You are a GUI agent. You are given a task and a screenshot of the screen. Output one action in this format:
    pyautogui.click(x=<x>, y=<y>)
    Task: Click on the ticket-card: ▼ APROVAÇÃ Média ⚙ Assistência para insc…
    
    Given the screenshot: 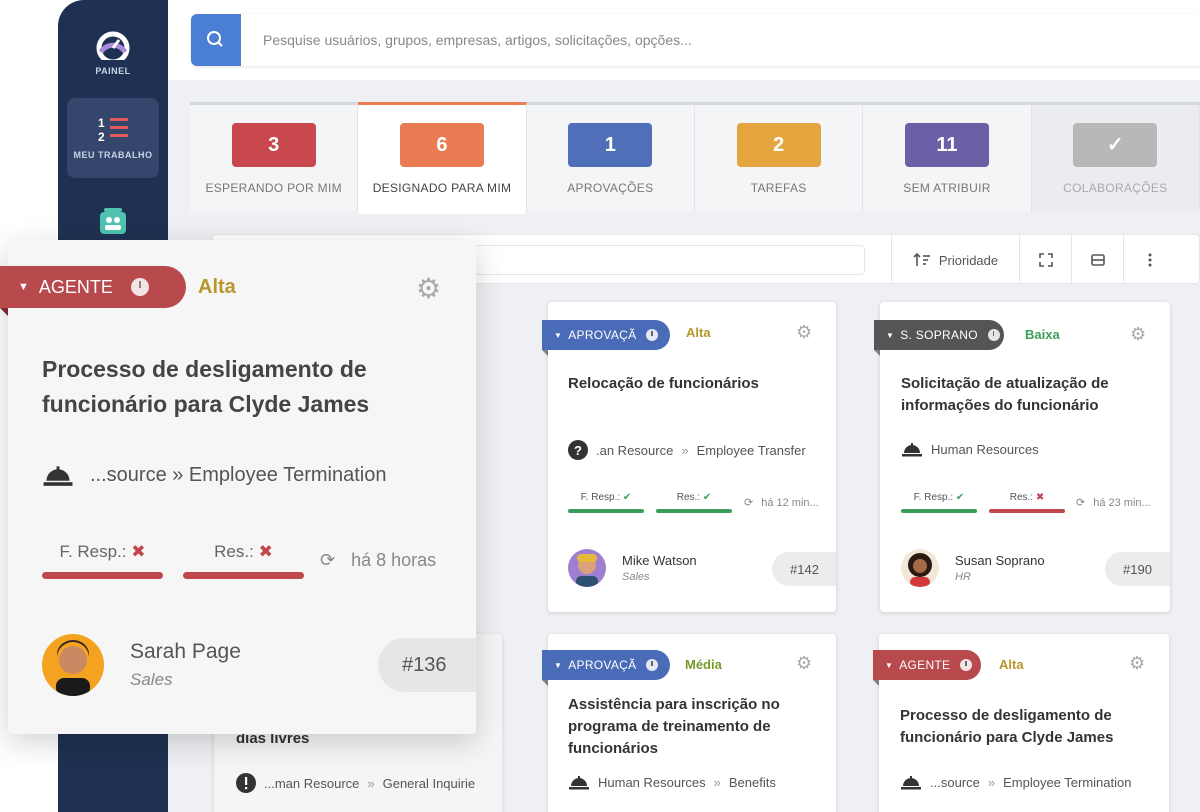 What is the action you would take?
    pyautogui.click(x=689, y=723)
    